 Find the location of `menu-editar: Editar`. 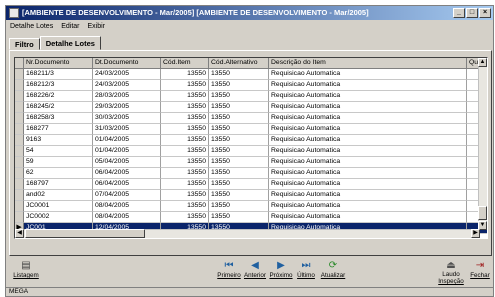

menu-editar: Editar is located at coordinates (70, 26).